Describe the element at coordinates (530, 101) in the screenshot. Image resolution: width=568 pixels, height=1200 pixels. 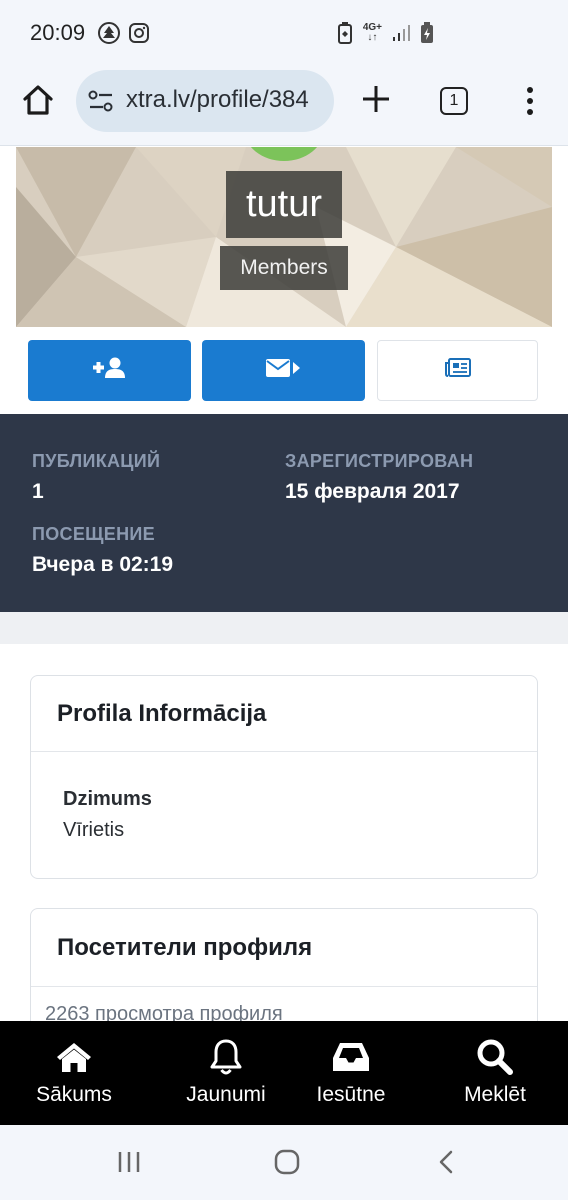
I see `more-options-icon` at that location.